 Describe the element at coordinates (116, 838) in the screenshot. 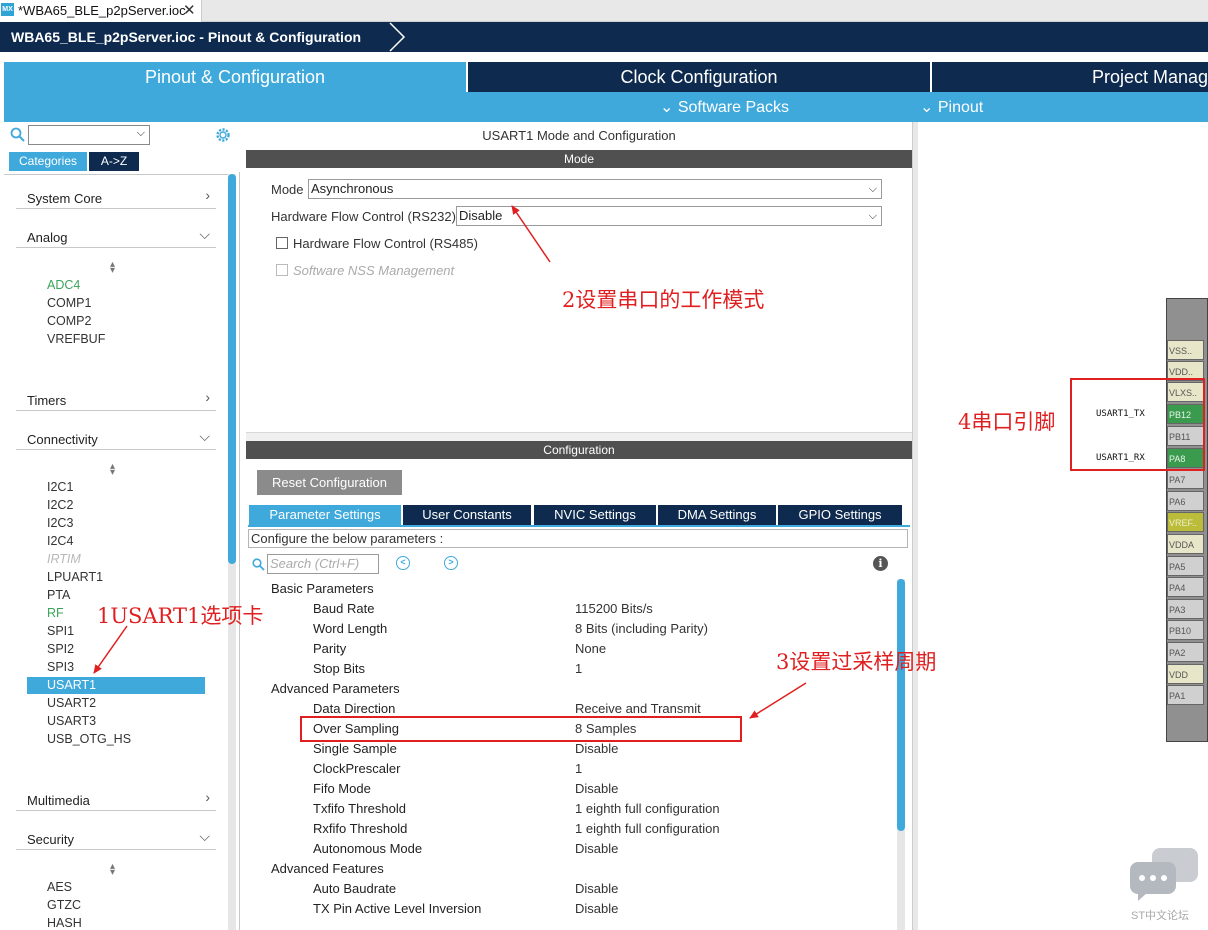

I see `category-security: Security ⌵` at that location.